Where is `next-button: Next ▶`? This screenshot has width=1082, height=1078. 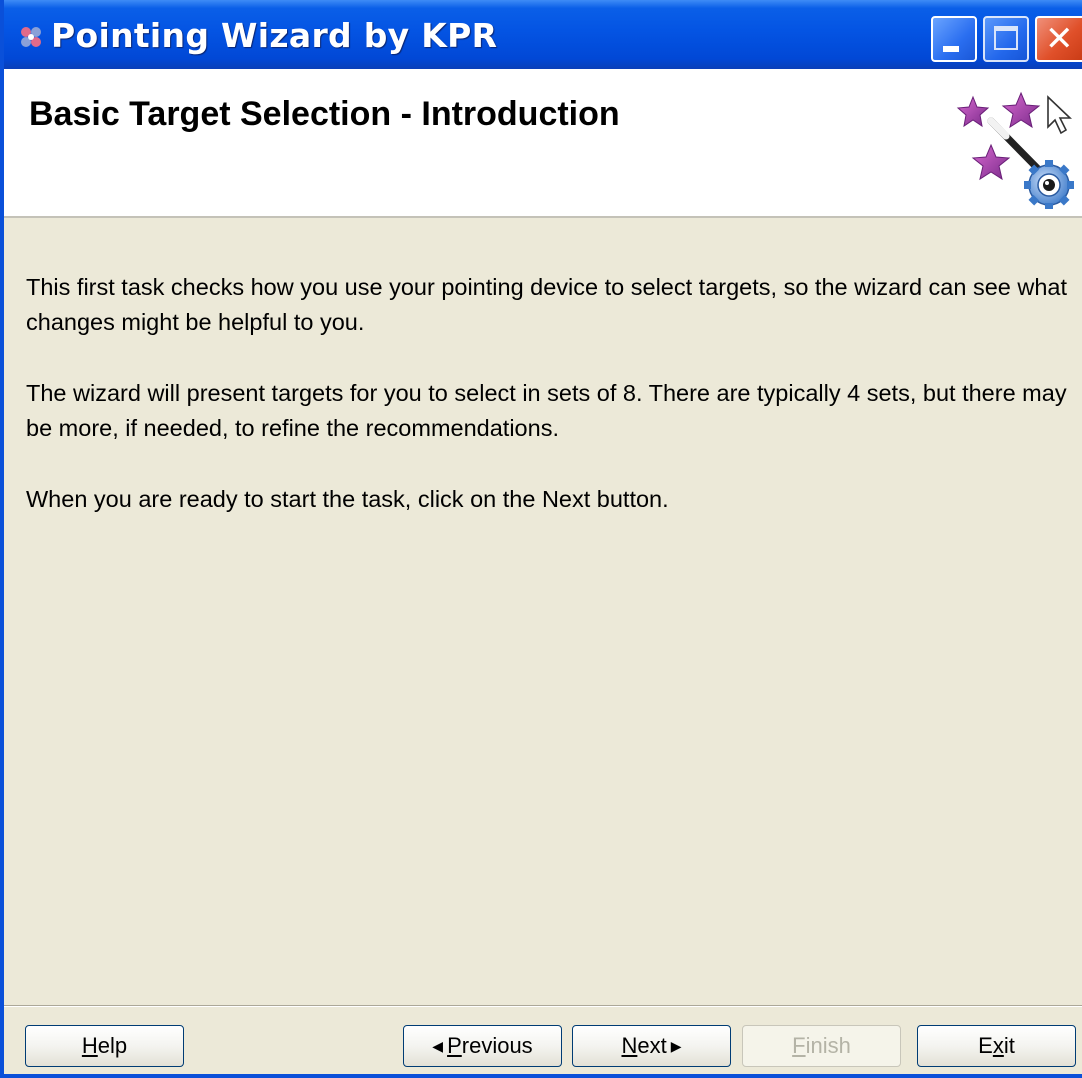
next-button: Next ▶ is located at coordinates (651, 1046).